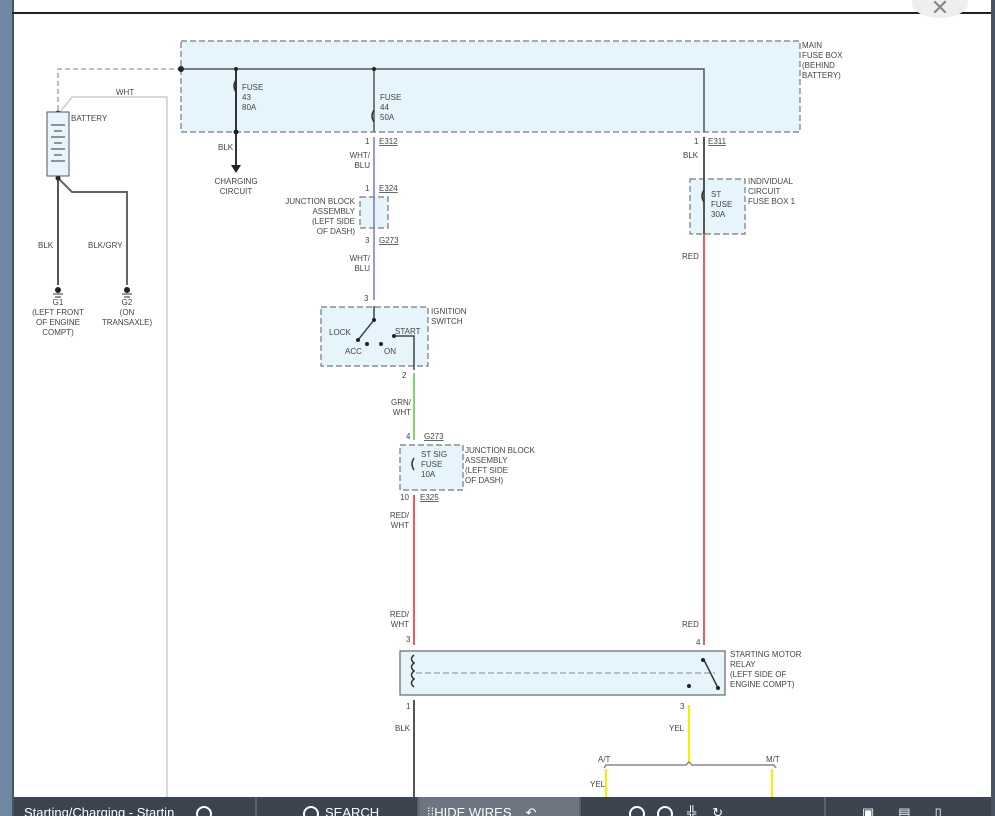 The image size is (995, 816). What do you see at coordinates (92, 295) in the screenshot?
I see `ground-icons` at bounding box center [92, 295].